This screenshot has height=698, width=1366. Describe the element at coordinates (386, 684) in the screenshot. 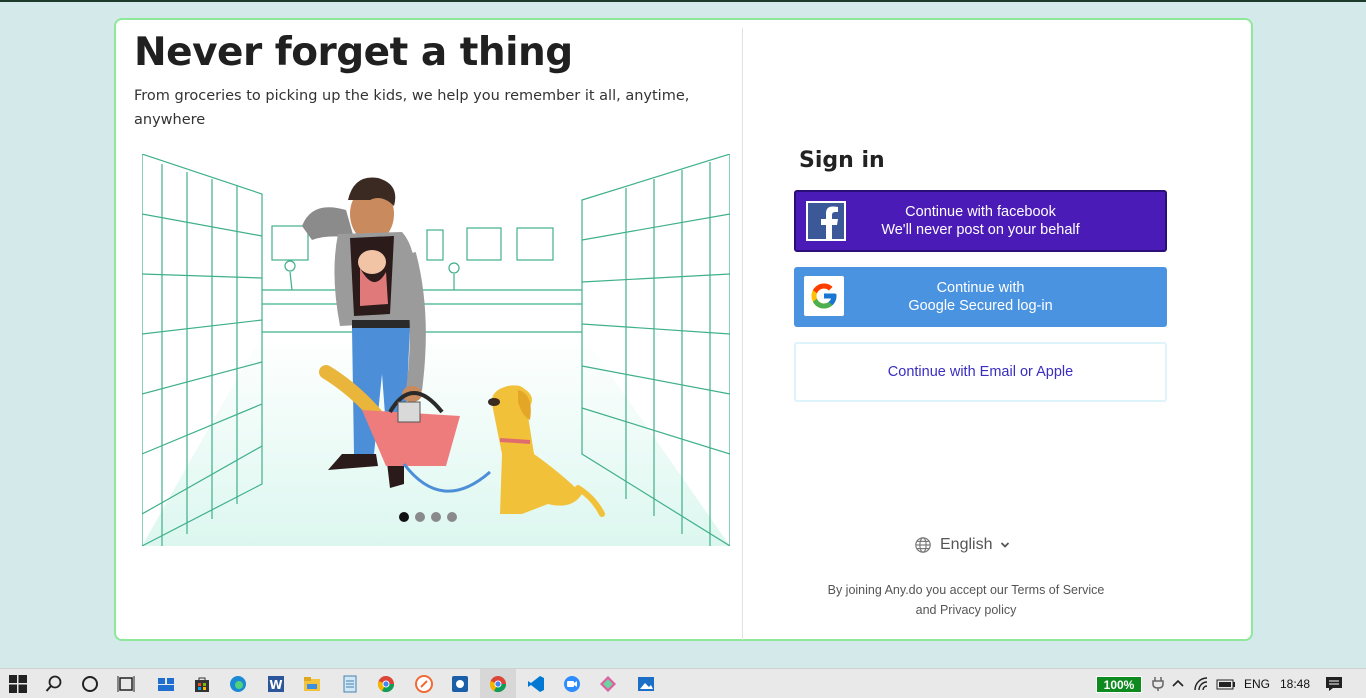

I see `chrome-icon` at that location.